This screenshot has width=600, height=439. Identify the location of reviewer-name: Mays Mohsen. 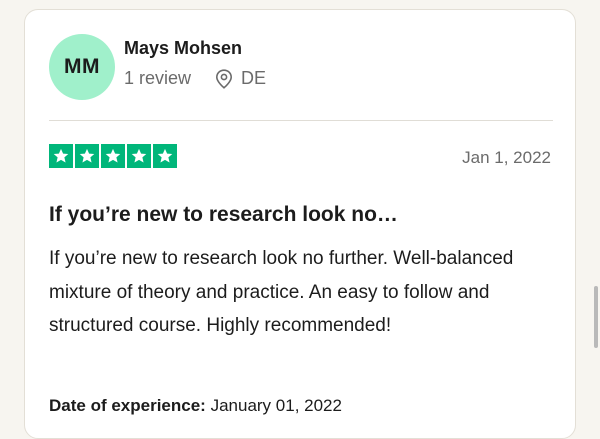
(183, 48).